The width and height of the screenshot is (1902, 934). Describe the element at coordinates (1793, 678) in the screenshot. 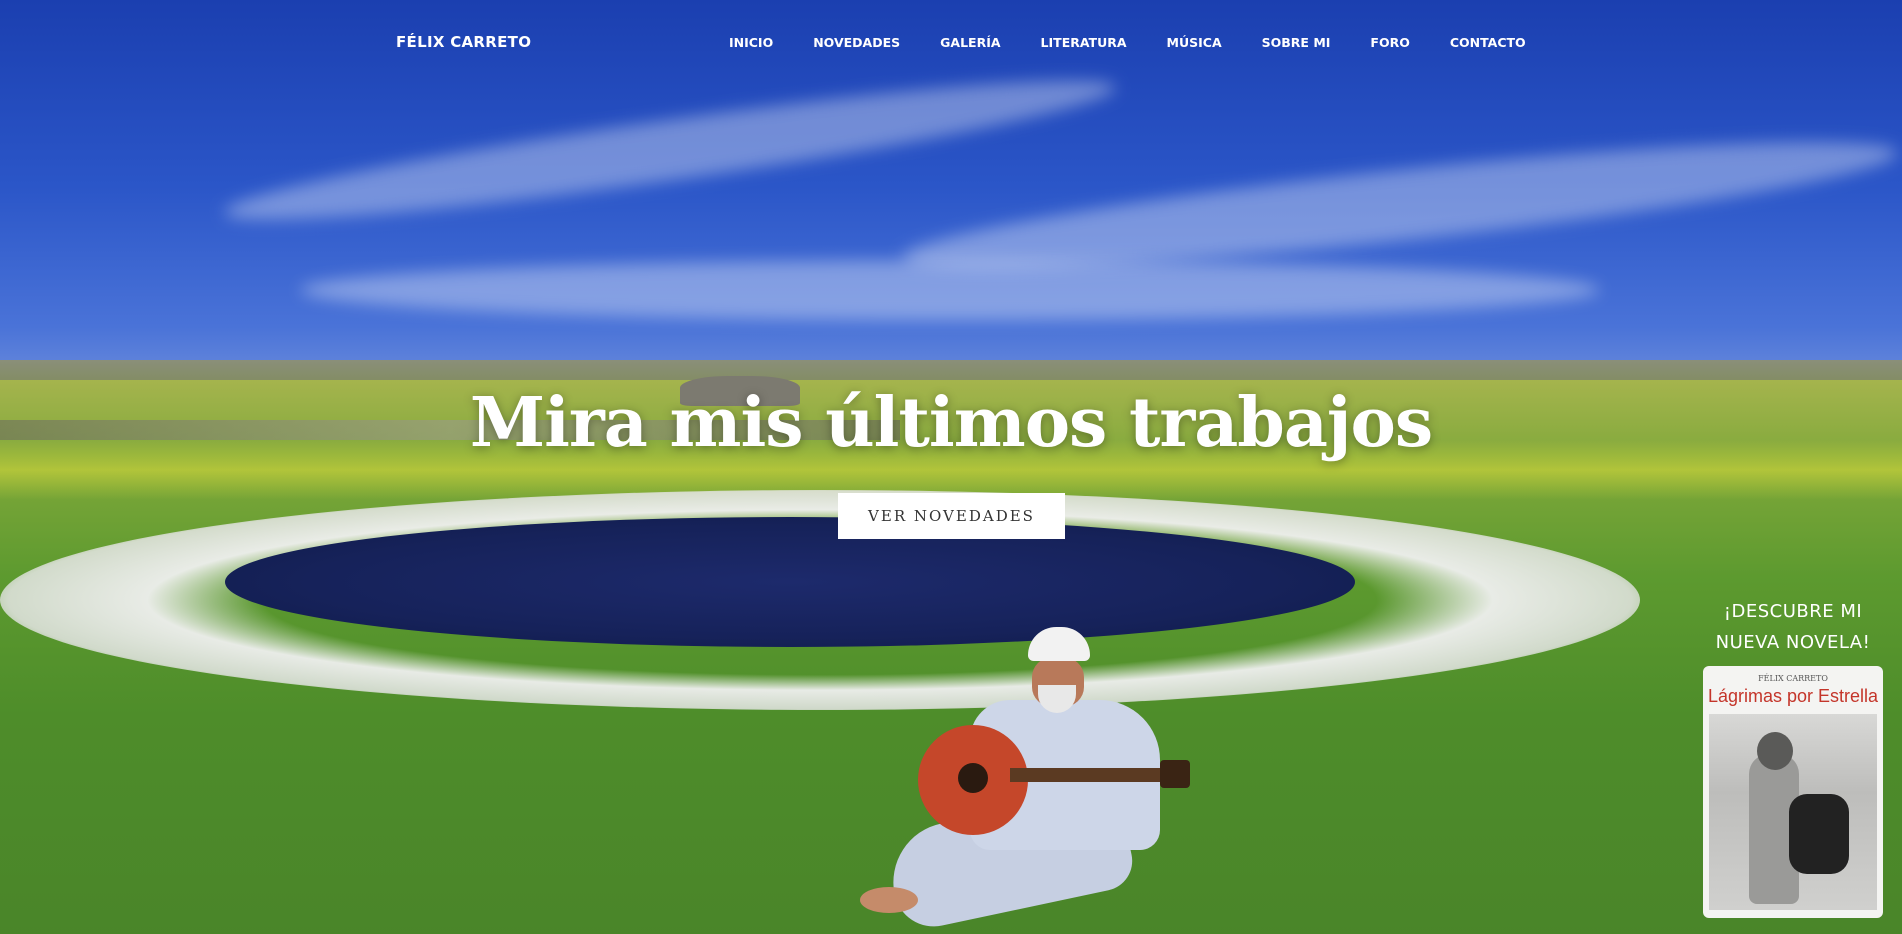

I see `book-author: FÉLIX CARRETO` at that location.